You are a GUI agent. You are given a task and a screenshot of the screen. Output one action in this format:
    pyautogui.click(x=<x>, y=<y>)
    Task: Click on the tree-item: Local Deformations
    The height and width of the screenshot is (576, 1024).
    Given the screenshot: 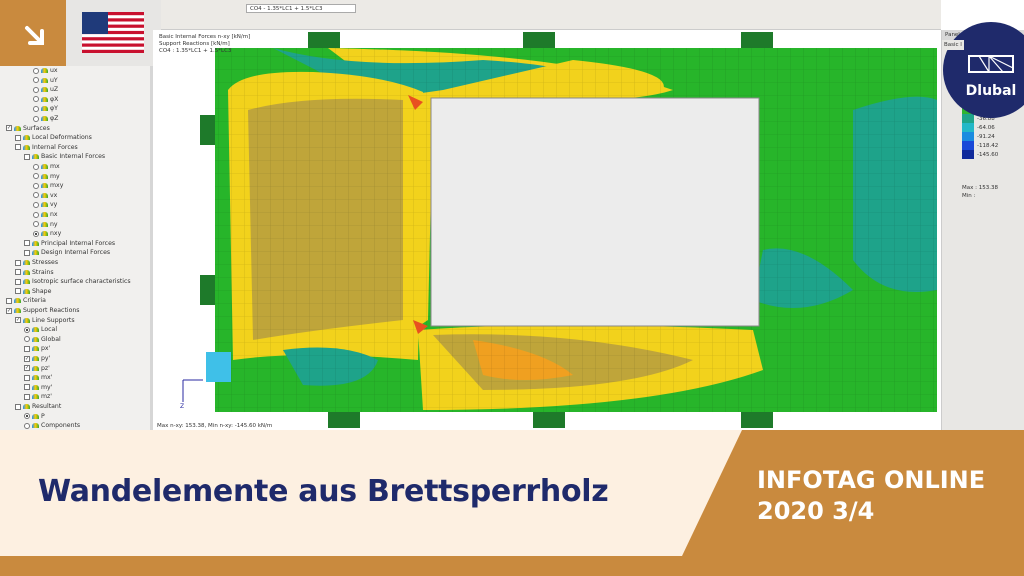 What is the action you would take?
    pyautogui.click(x=53, y=137)
    